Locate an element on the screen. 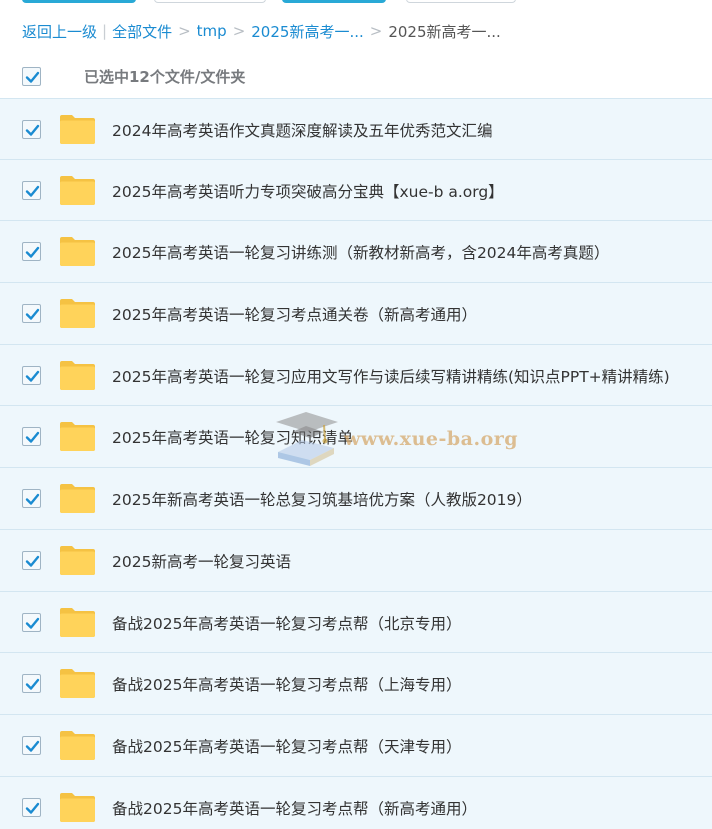 Image resolution: width=712 pixels, height=829 pixels. file-row: 2025年高考英语一轮复习考点通关卷（新高考通用） is located at coordinates (356, 314).